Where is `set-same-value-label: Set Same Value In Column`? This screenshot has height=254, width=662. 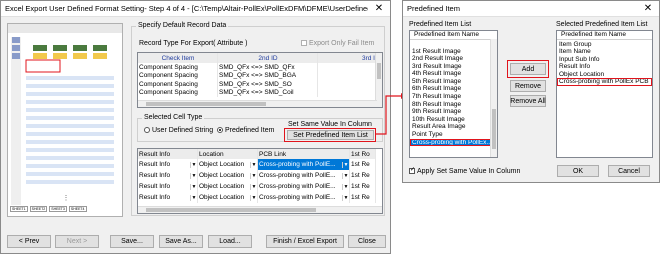 set-same-value-label: Set Same Value In Column is located at coordinates (330, 124).